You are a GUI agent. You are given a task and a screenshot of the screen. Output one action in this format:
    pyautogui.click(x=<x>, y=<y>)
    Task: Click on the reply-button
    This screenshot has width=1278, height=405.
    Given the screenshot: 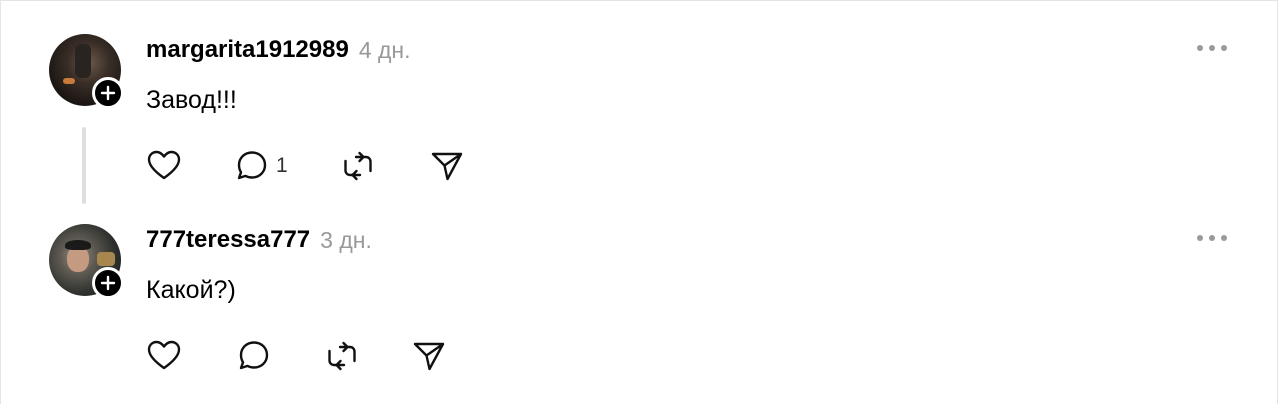 What is the action you would take?
    pyautogui.click(x=257, y=356)
    